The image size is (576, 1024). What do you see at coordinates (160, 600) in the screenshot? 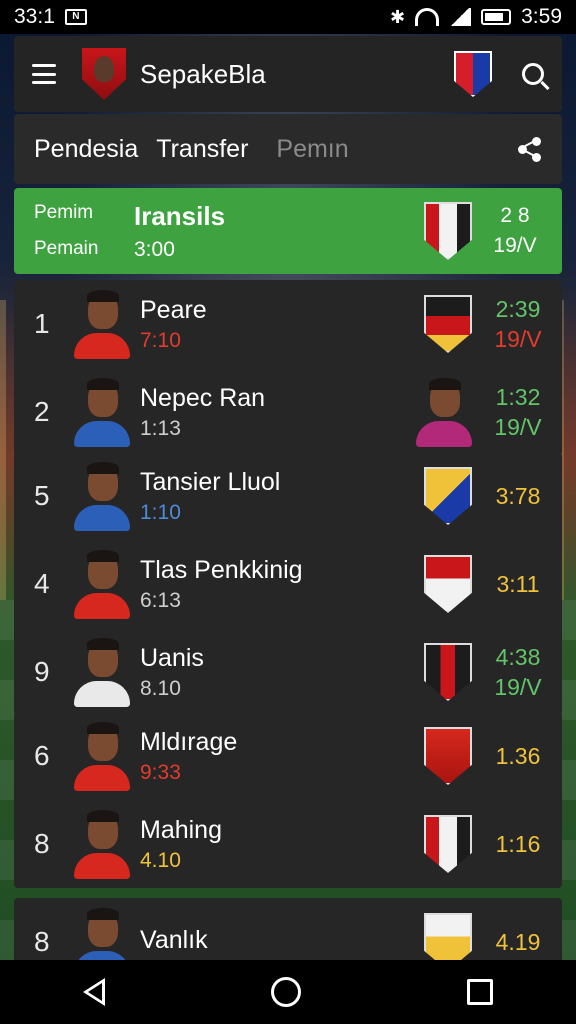
I see `player-time: 6:13` at bounding box center [160, 600].